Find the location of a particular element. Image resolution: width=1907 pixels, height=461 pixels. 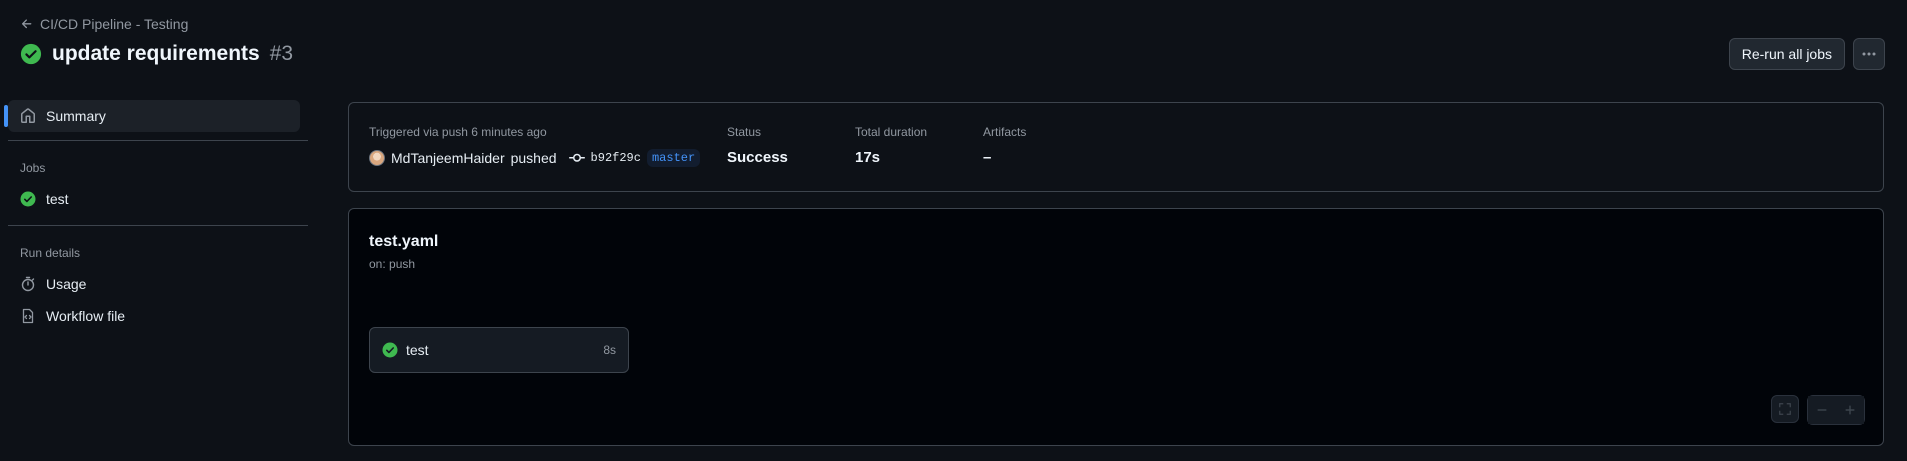

avatar is located at coordinates (377, 158).